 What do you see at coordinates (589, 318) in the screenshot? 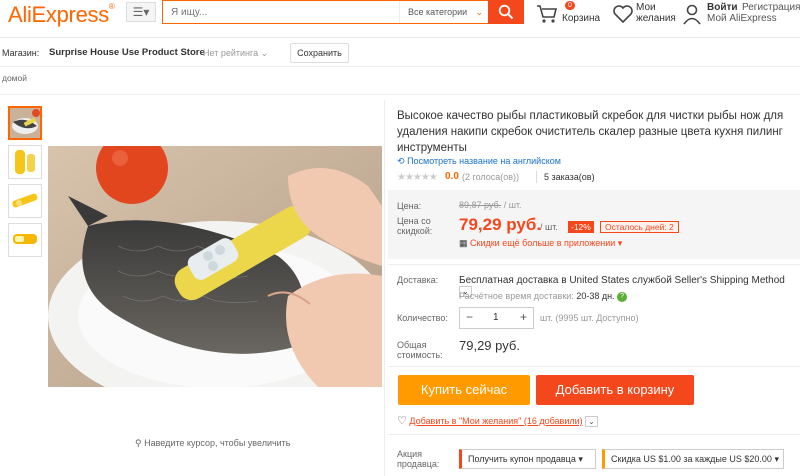
I see `quantity-available: шт. (9995 шт. Доступно)` at bounding box center [589, 318].